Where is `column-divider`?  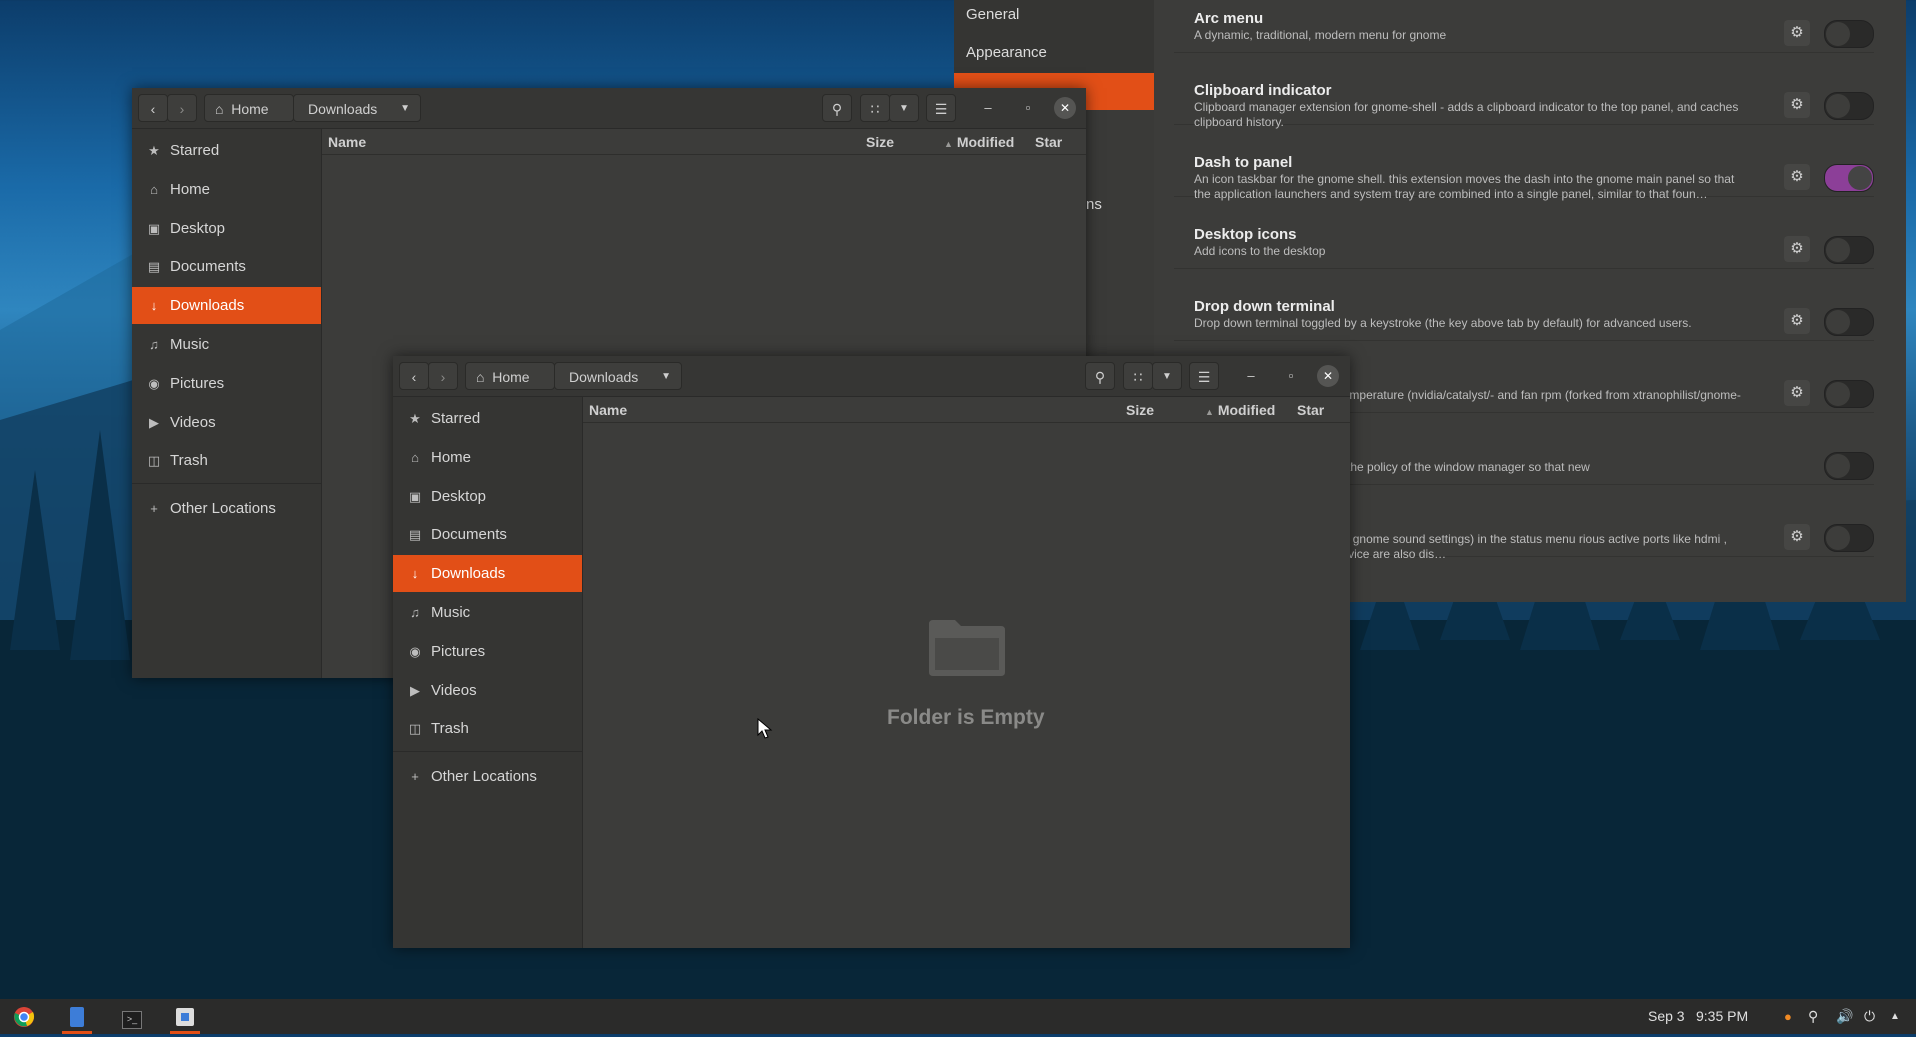
column-divider is located at coordinates (704, 154).